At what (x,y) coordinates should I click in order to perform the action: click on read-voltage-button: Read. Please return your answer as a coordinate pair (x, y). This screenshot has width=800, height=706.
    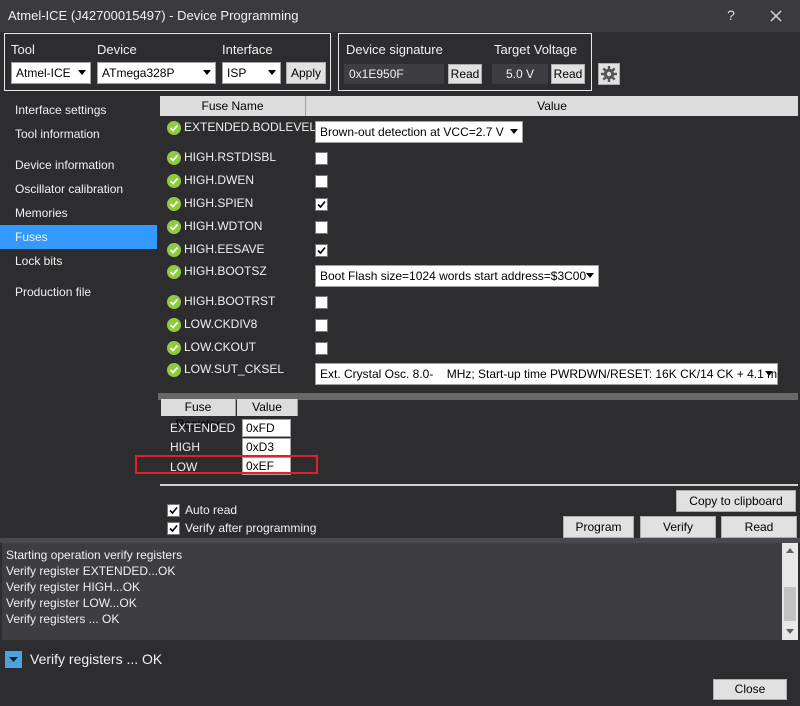
    Looking at the image, I should click on (568, 74).